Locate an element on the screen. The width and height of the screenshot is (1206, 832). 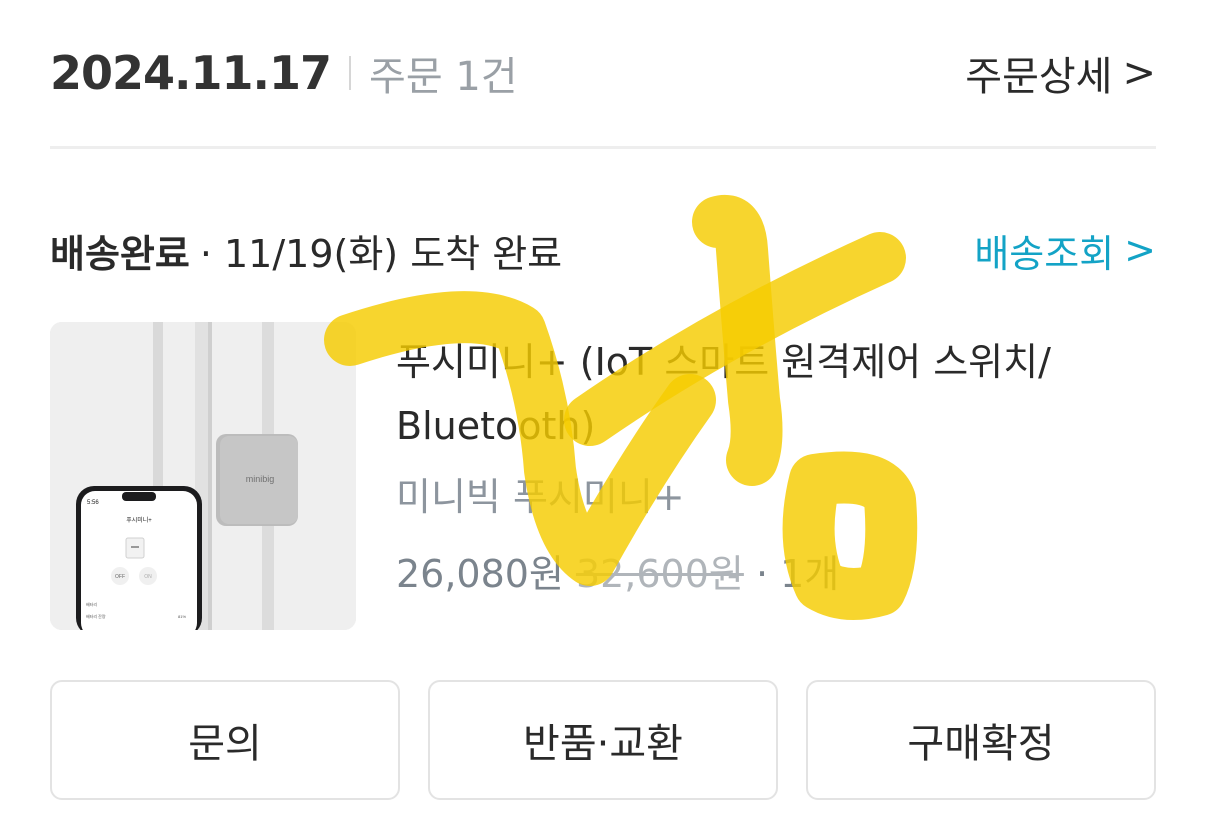
phone-battery-value: 81% is located at coordinates (182, 616).